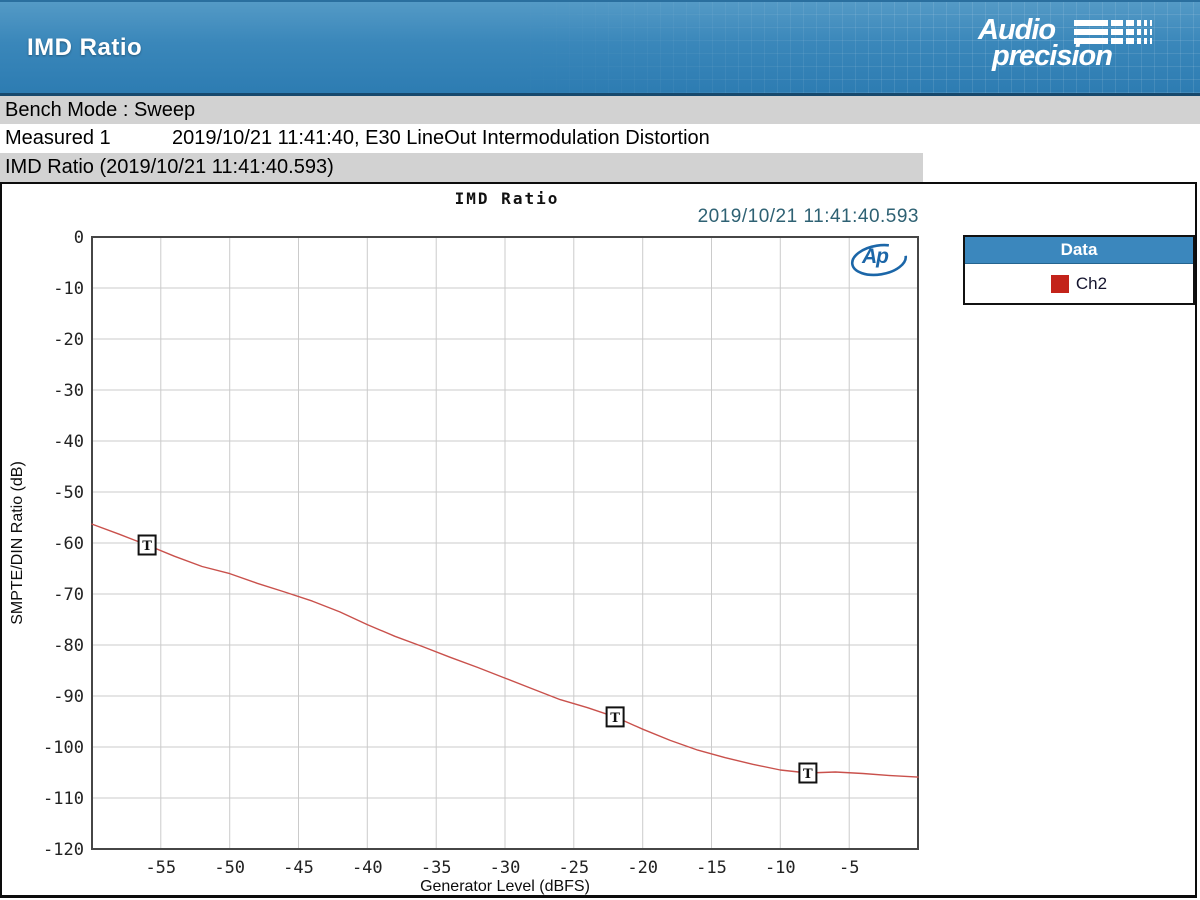 The height and width of the screenshot is (900, 1200). Describe the element at coordinates (1079, 250) in the screenshot. I see `legend-header: Data` at that location.